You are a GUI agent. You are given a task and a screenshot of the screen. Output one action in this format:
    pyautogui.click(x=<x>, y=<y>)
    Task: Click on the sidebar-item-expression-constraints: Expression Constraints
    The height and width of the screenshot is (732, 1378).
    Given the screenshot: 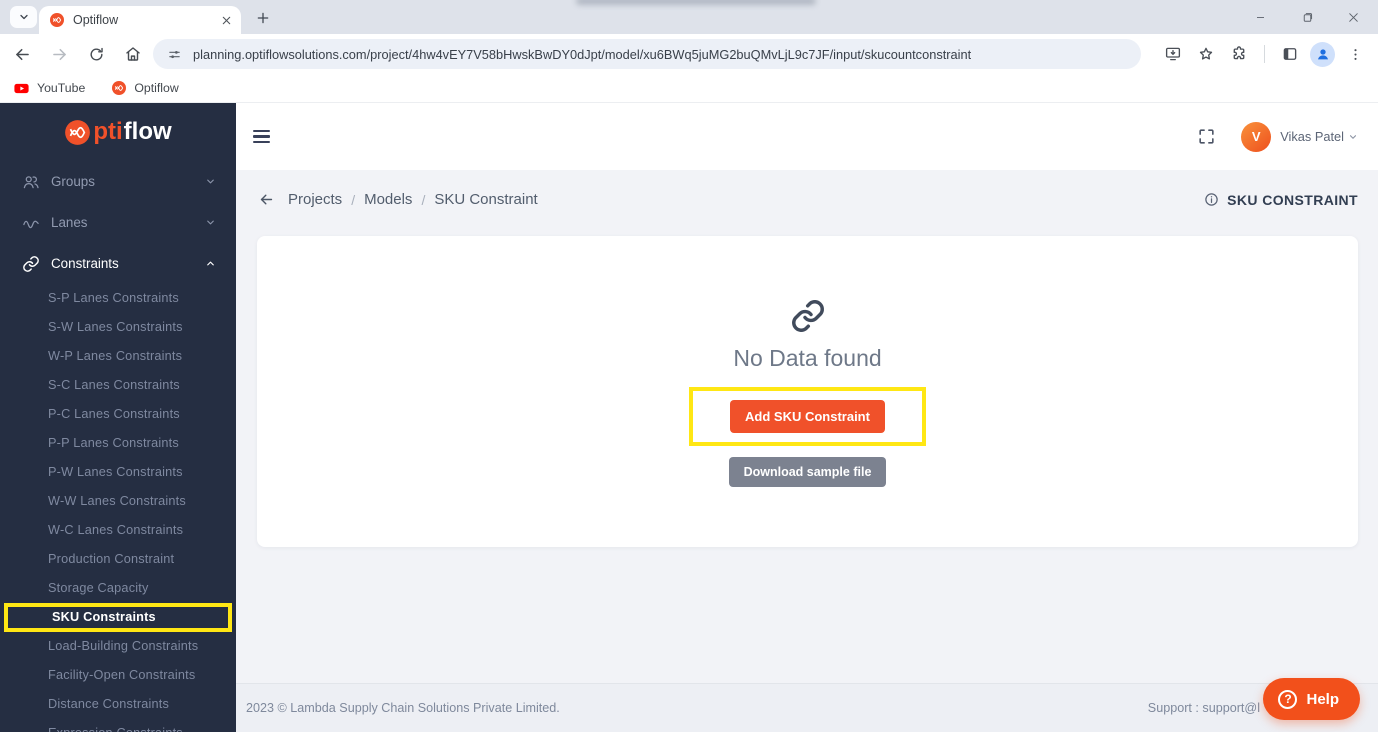 What is the action you would take?
    pyautogui.click(x=118, y=725)
    